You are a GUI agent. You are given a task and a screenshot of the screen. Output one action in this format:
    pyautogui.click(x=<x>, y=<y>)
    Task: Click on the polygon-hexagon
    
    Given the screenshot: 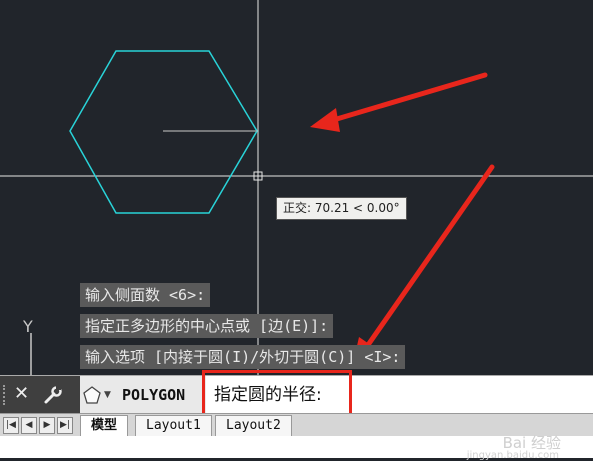 What is the action you would take?
    pyautogui.click(x=163, y=132)
    